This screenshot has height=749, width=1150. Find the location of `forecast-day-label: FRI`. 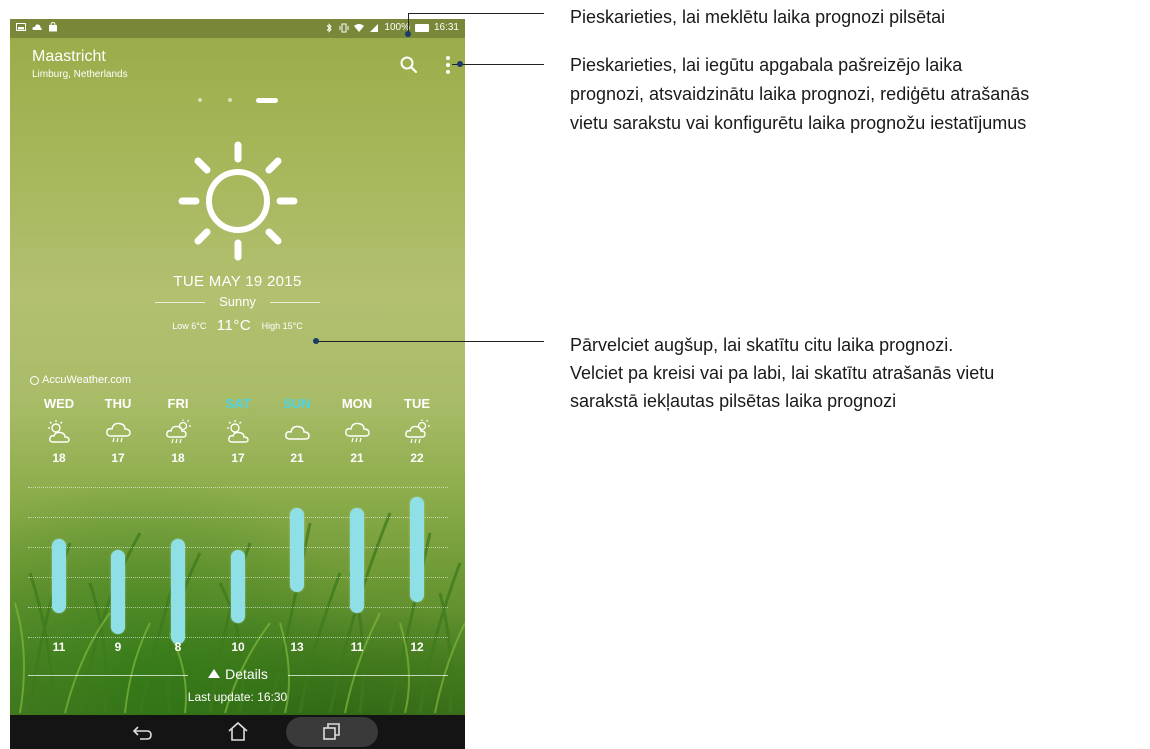

forecast-day-label: FRI is located at coordinates (178, 403).